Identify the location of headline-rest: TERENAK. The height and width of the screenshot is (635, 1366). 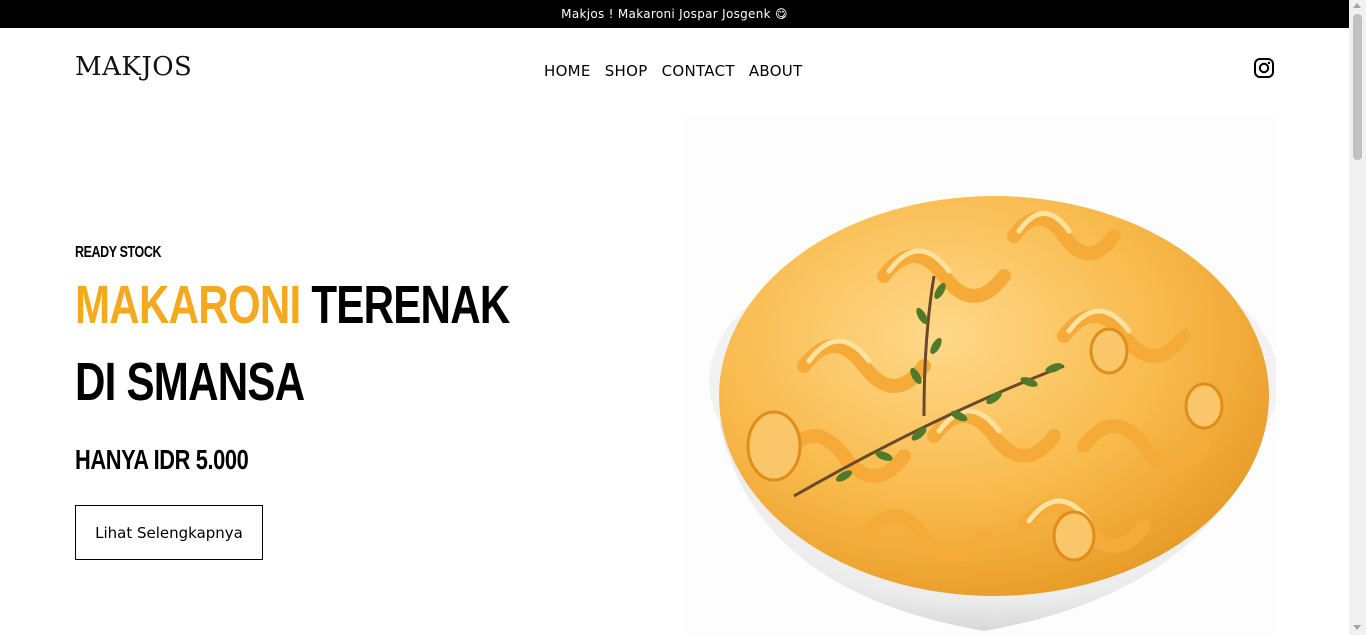
(410, 305).